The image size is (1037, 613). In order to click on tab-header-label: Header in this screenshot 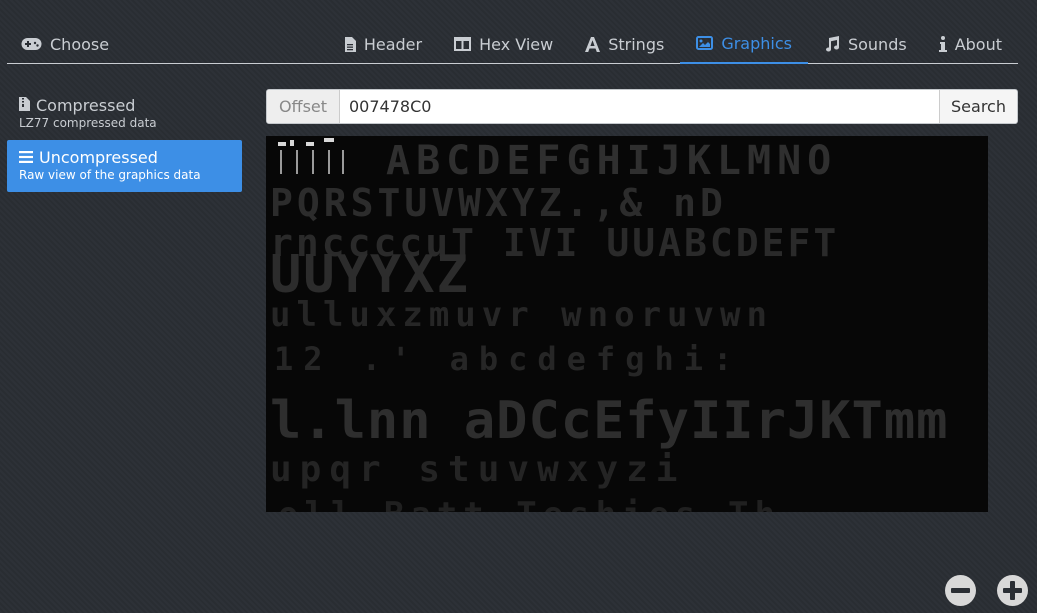, I will do `click(393, 44)`.